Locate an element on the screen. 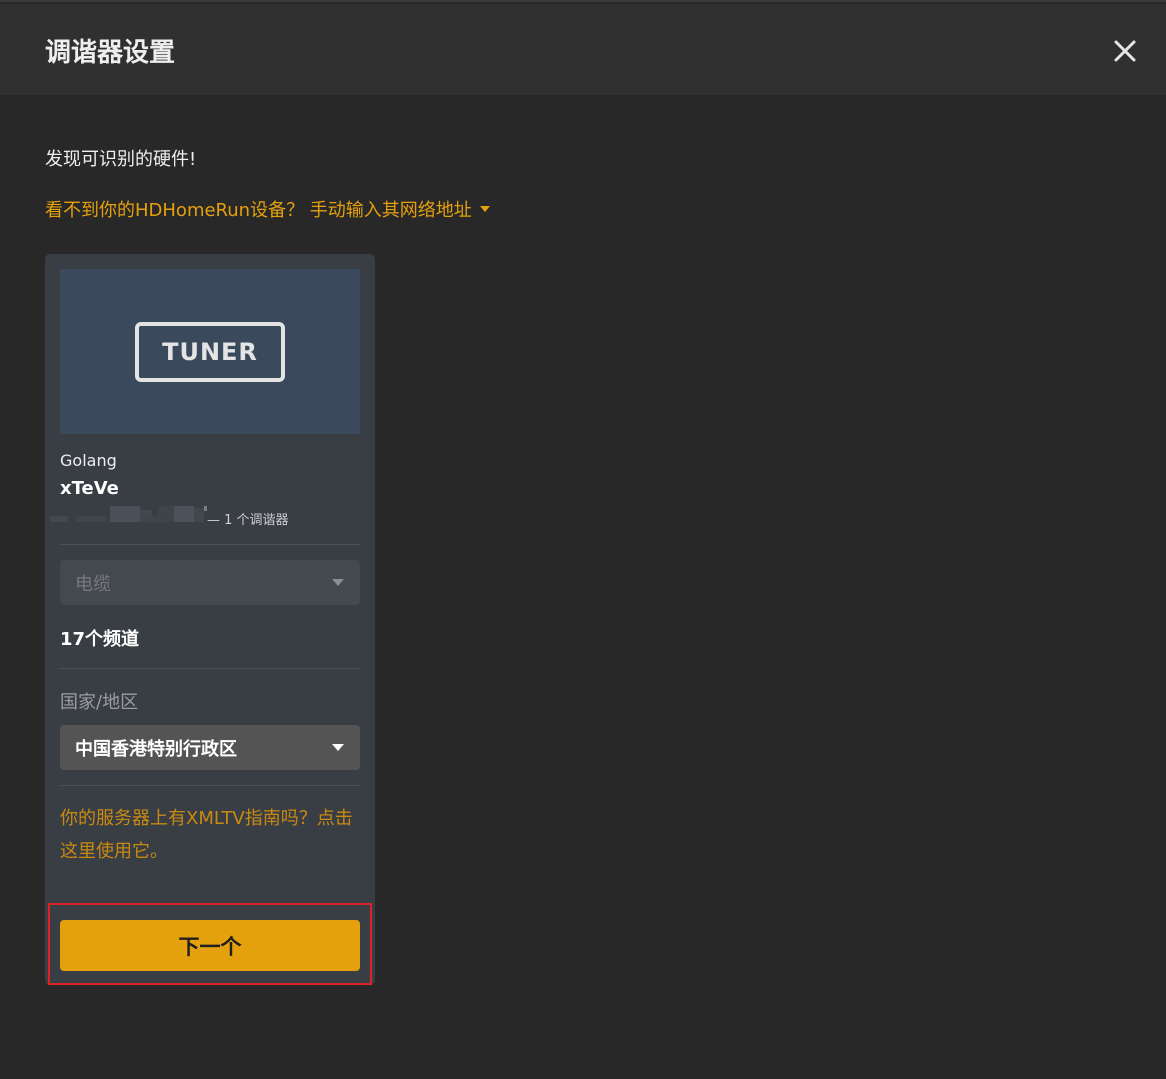 The image size is (1166, 1079). manual-address-link: 看不到你的HDHomeRun设备？ 手动输入其网络地址 is located at coordinates (267, 209).